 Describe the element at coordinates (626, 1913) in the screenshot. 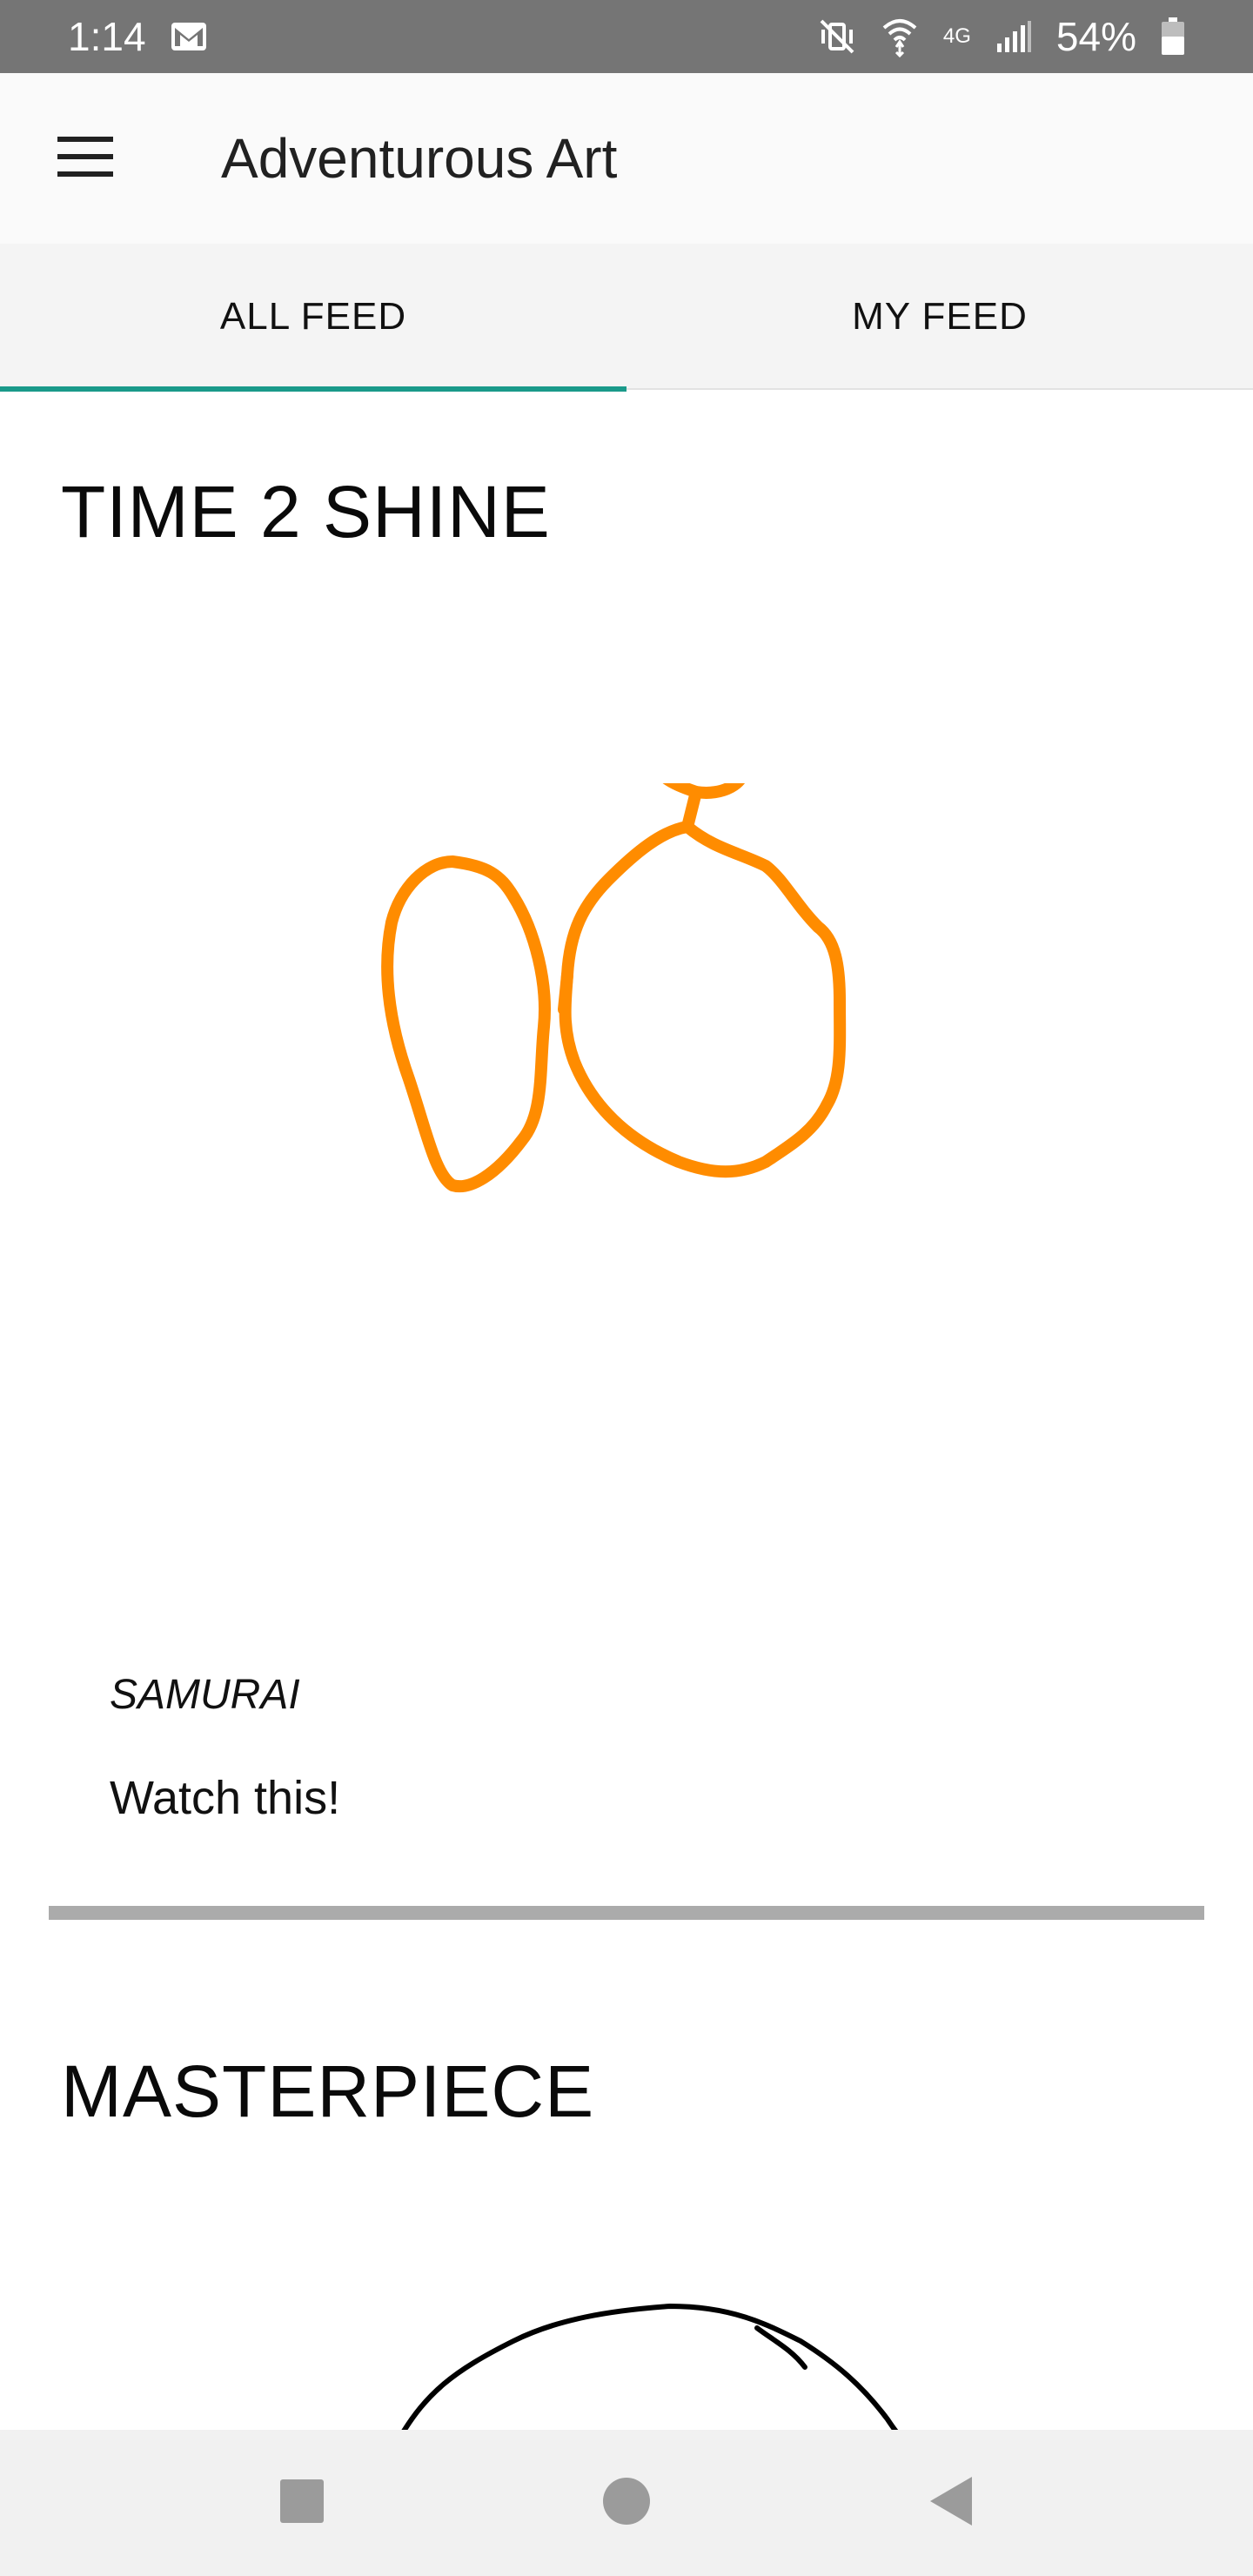

I see `post-divider` at that location.